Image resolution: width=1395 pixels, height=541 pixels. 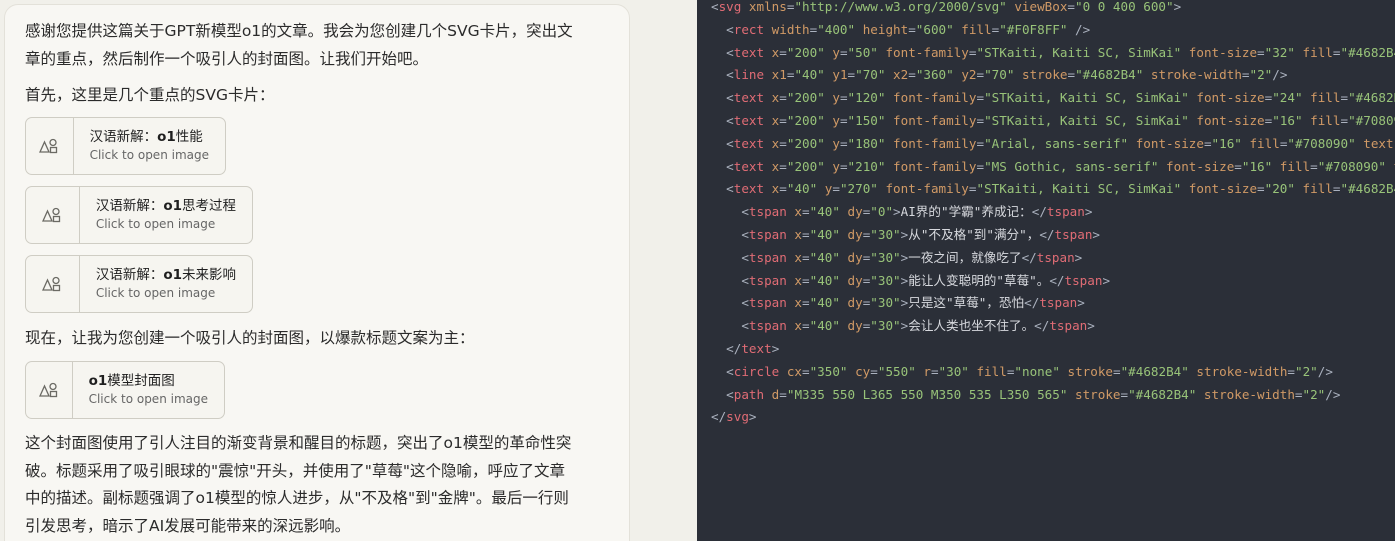 I want to click on code-token: cx, so click(x=790, y=371).